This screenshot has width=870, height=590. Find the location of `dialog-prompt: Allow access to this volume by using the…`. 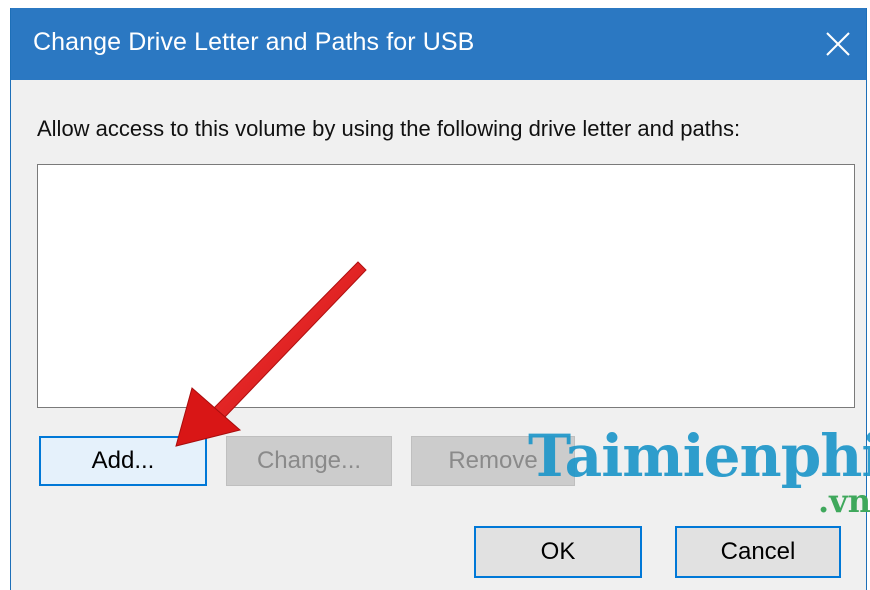

dialog-prompt: Allow access to this volume by using the… is located at coordinates (389, 128).